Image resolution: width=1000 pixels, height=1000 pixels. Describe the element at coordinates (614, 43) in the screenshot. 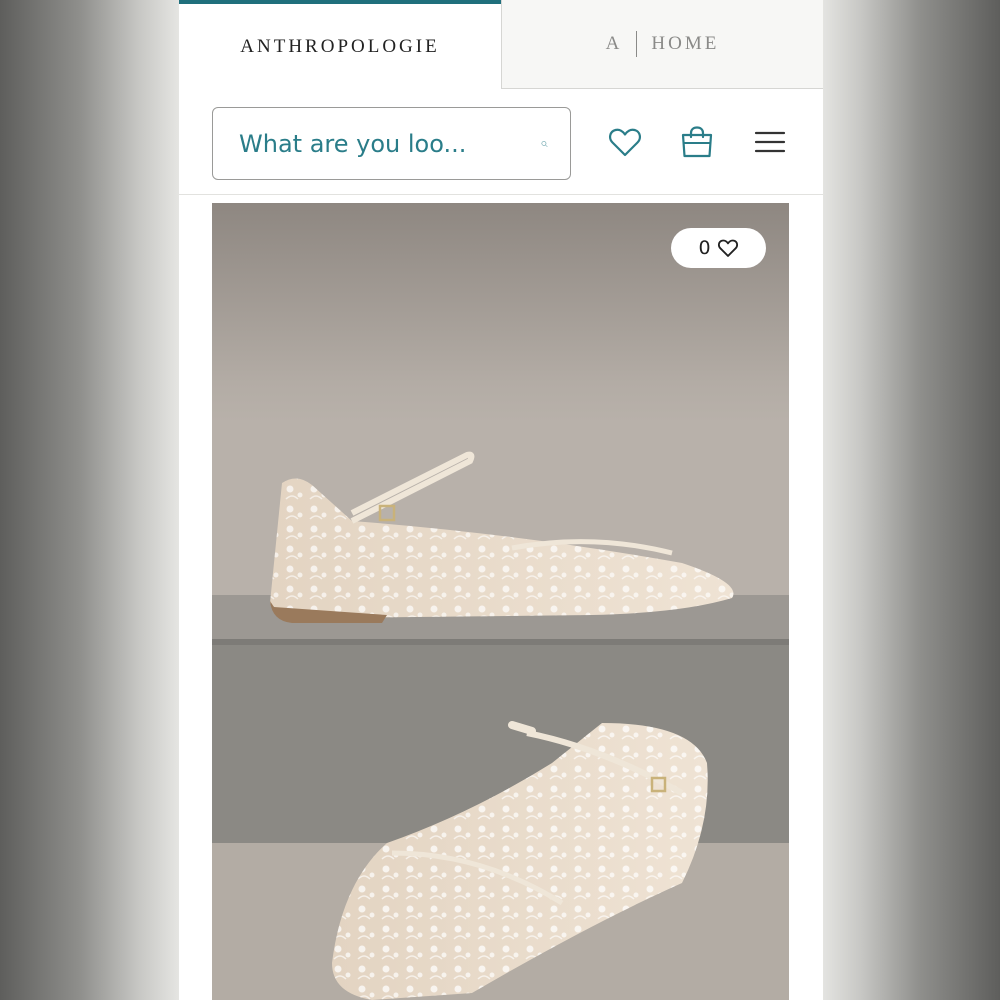

I see `tab-a-home-prefix: A` at that location.